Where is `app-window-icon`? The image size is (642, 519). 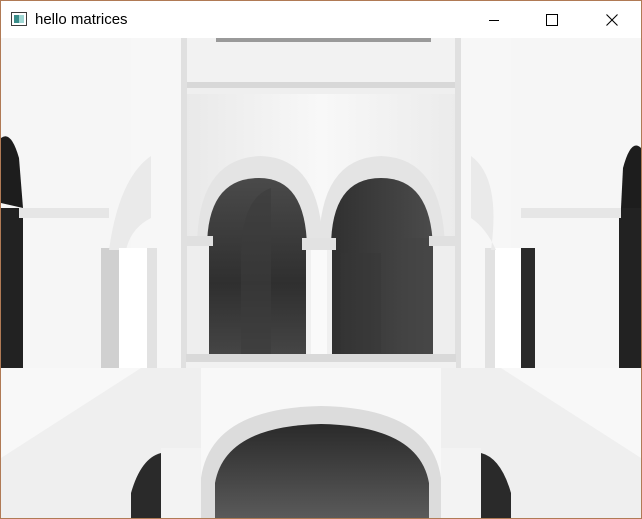 app-window-icon is located at coordinates (19, 19).